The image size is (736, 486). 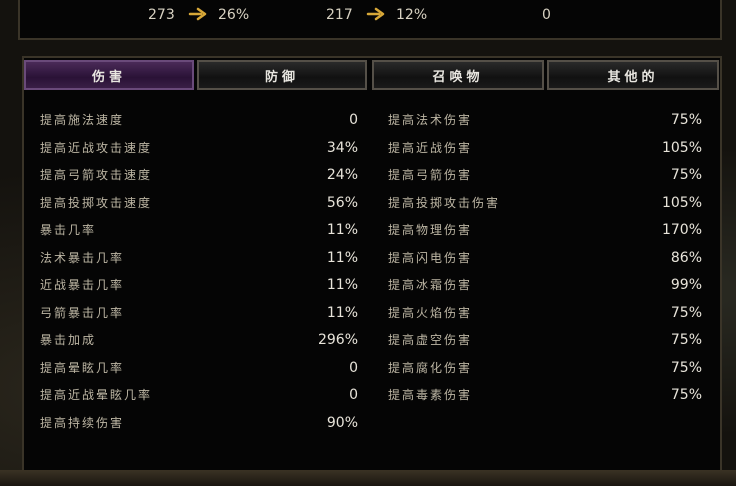 What do you see at coordinates (546, 15) in the screenshot?
I see `top-stat-value: 0` at bounding box center [546, 15].